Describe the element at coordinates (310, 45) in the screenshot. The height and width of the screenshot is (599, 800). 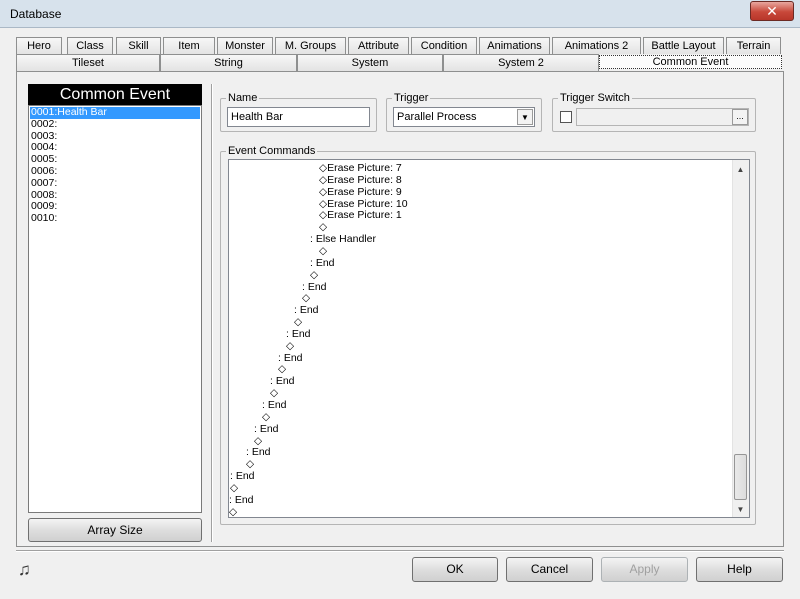
I see `tab-m-groups: M. Groups` at that location.